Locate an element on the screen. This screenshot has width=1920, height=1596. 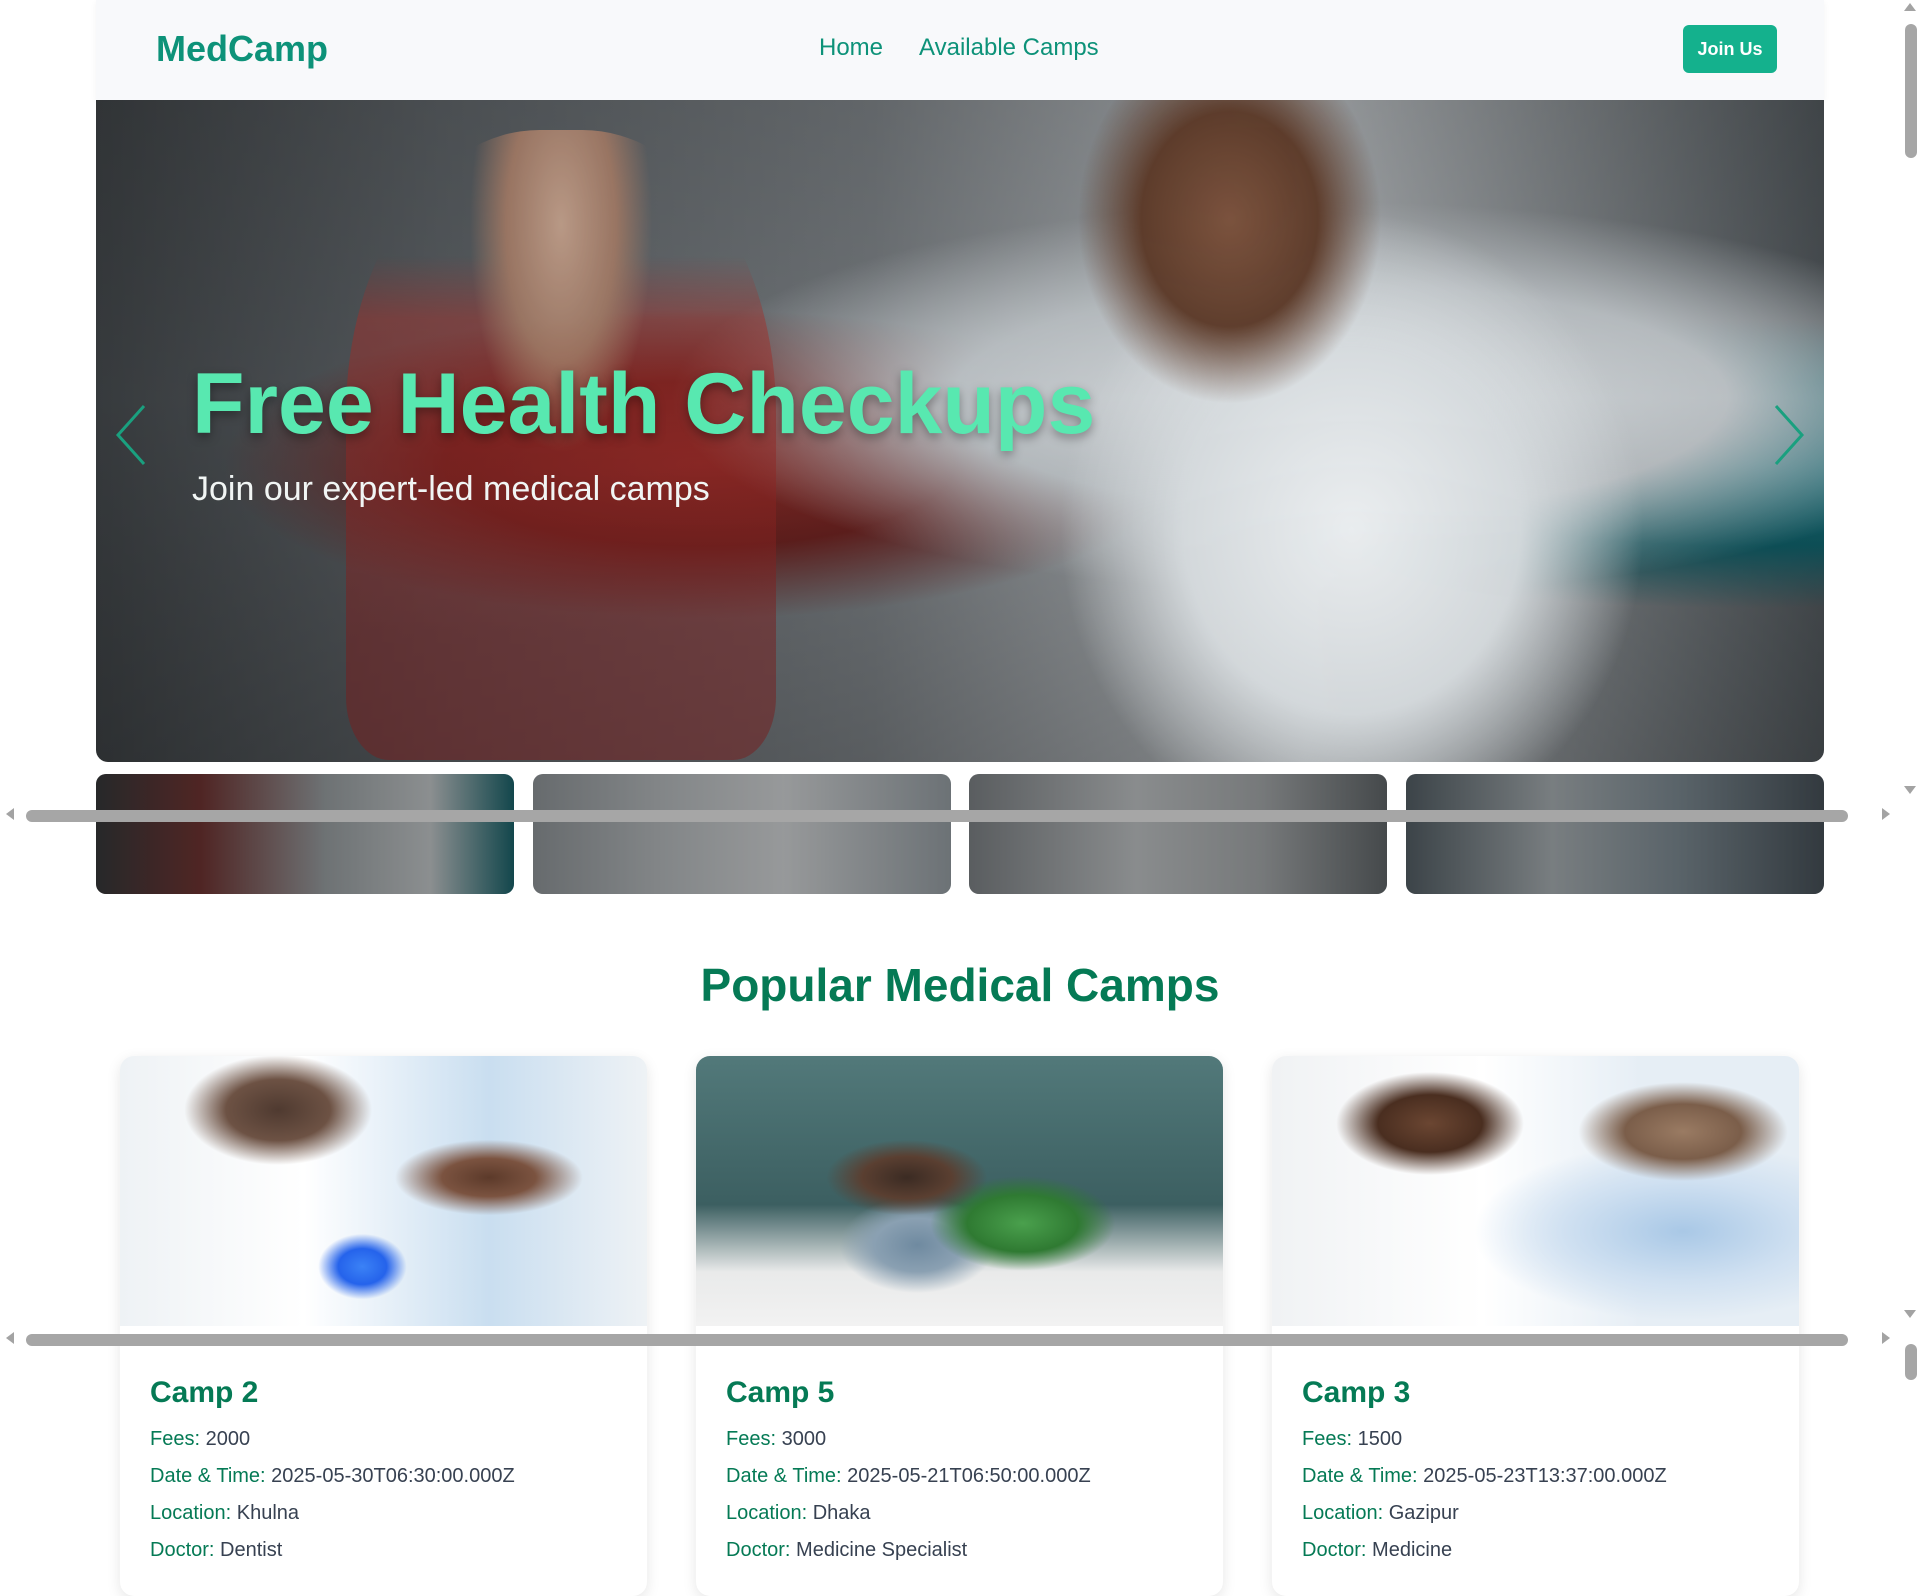
brand-logo: MedCamp is located at coordinates (242, 49).